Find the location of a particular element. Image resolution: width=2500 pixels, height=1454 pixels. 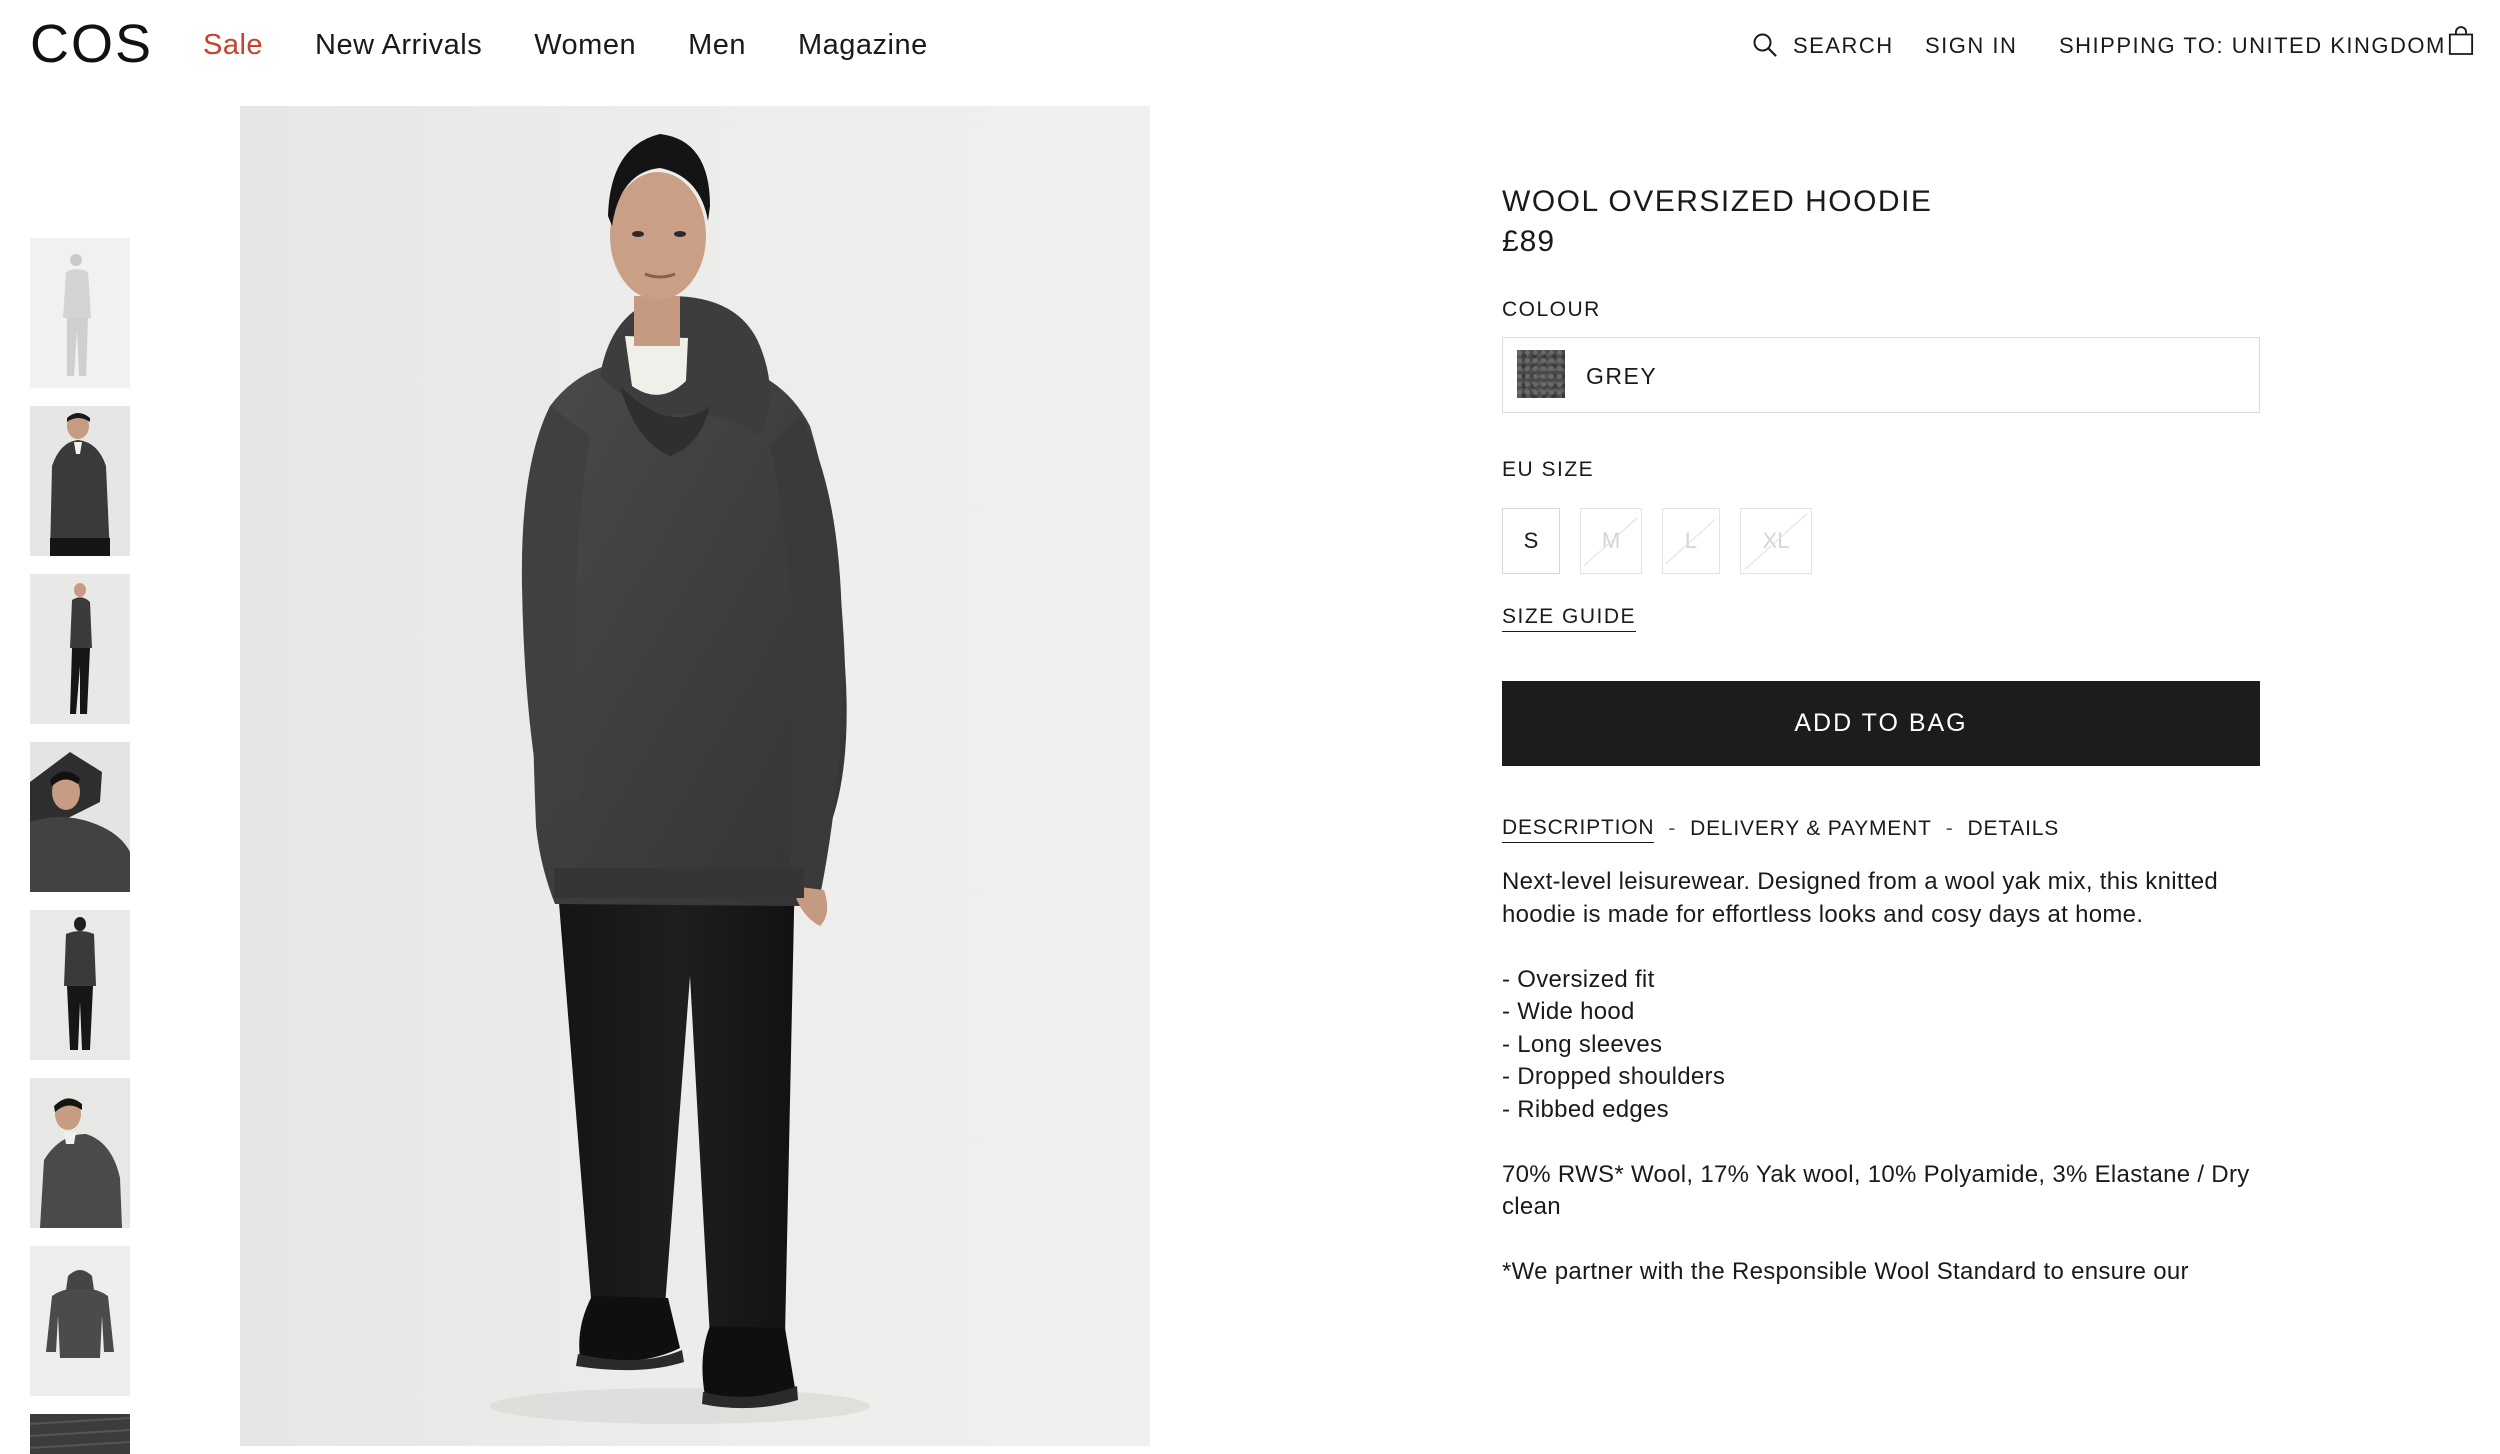

shopping-bag-icon is located at coordinates (2461, 41).